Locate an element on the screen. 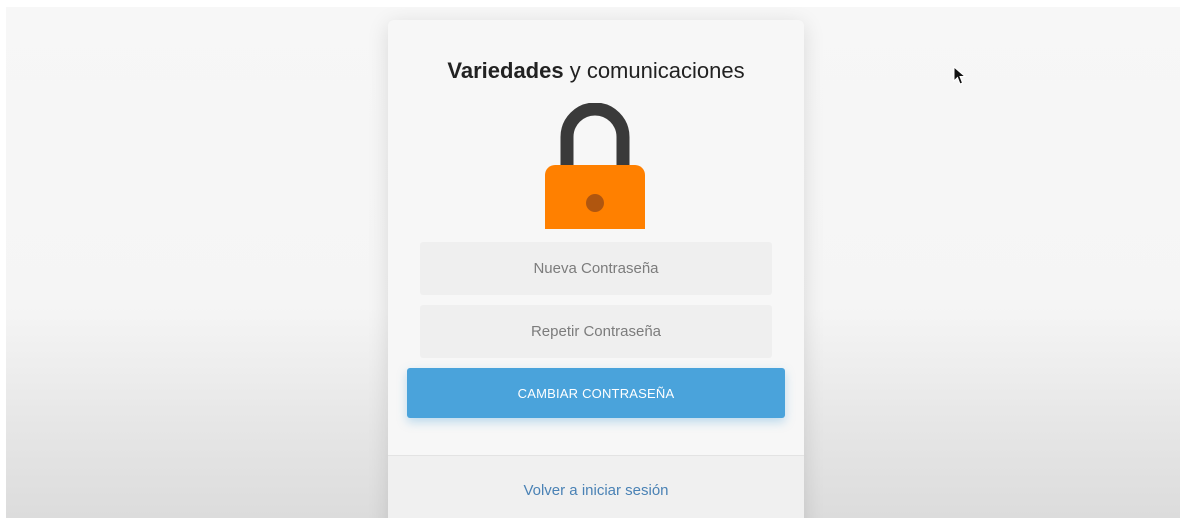 The image size is (1180, 518). footer-divider is located at coordinates (596, 455).